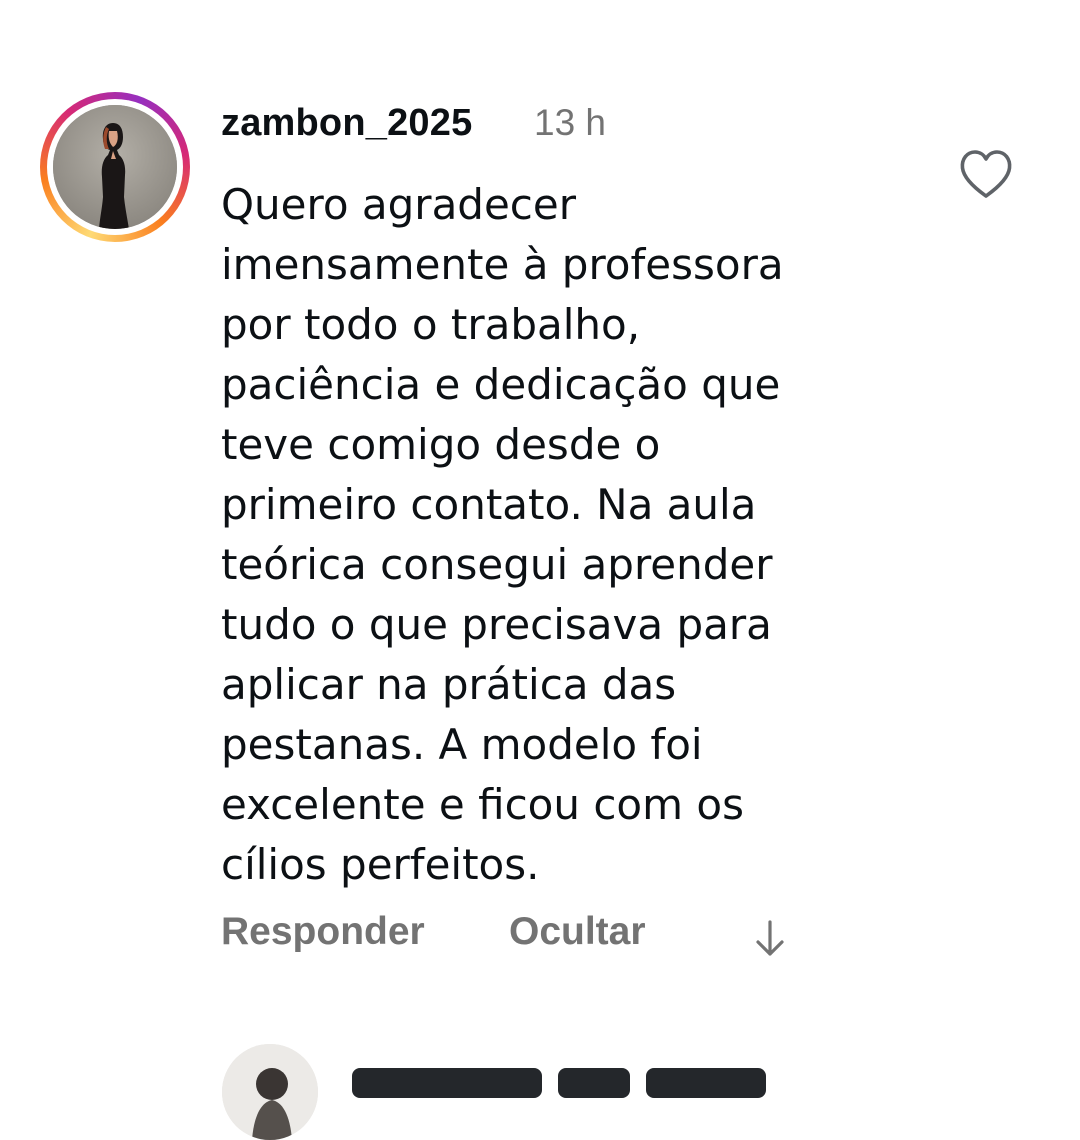 Image resolution: width=1080 pixels, height=1140 pixels. Describe the element at coordinates (501, 384) in the screenshot. I see `comment-text-line: paciência e dedicação que` at that location.